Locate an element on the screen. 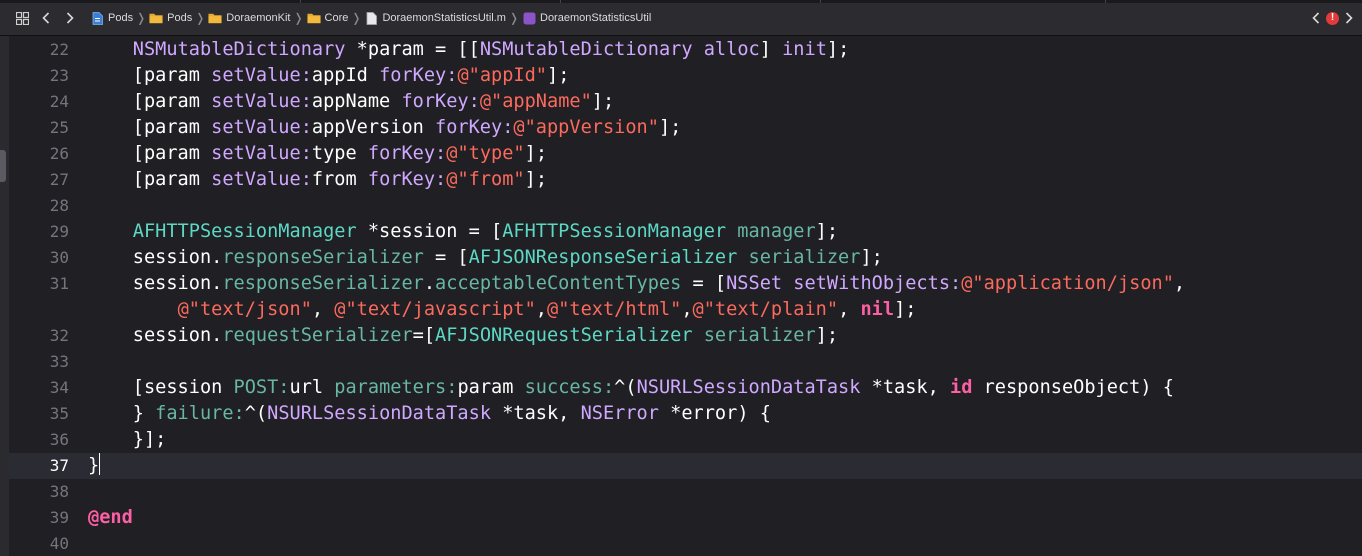 The width and height of the screenshot is (1362, 556). code-token: = [ is located at coordinates (446, 257).